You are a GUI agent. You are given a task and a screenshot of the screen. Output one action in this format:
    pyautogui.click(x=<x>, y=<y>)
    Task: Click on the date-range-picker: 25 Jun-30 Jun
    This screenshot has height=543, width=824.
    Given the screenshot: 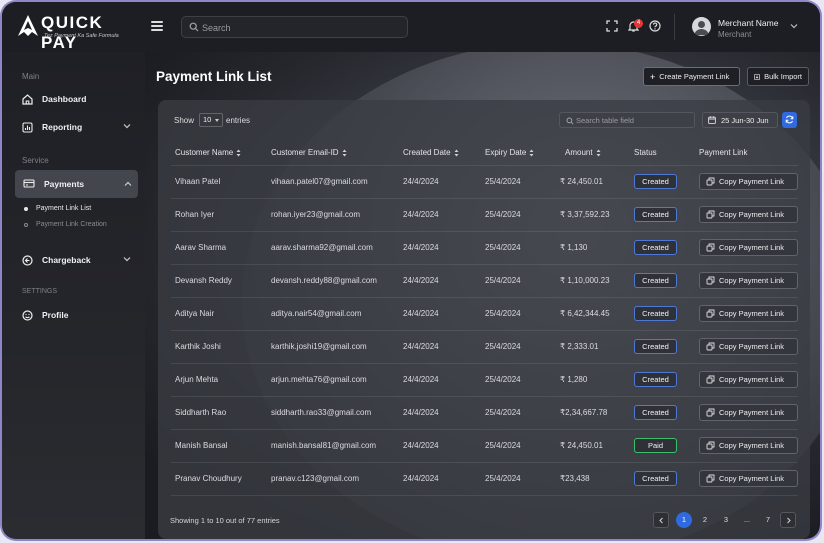 What is the action you would take?
    pyautogui.click(x=740, y=120)
    